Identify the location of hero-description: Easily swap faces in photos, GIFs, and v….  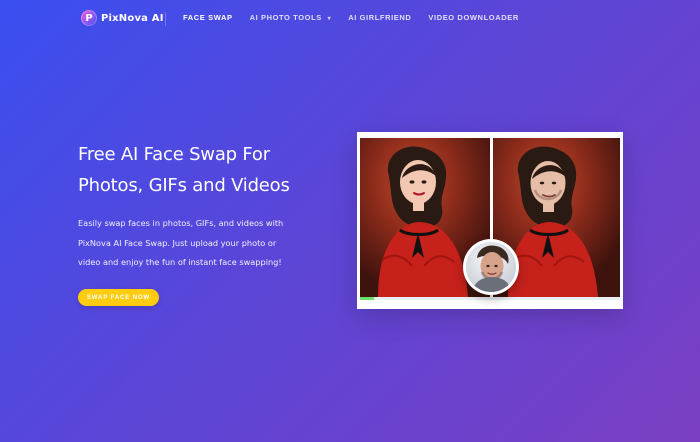
(195, 243).